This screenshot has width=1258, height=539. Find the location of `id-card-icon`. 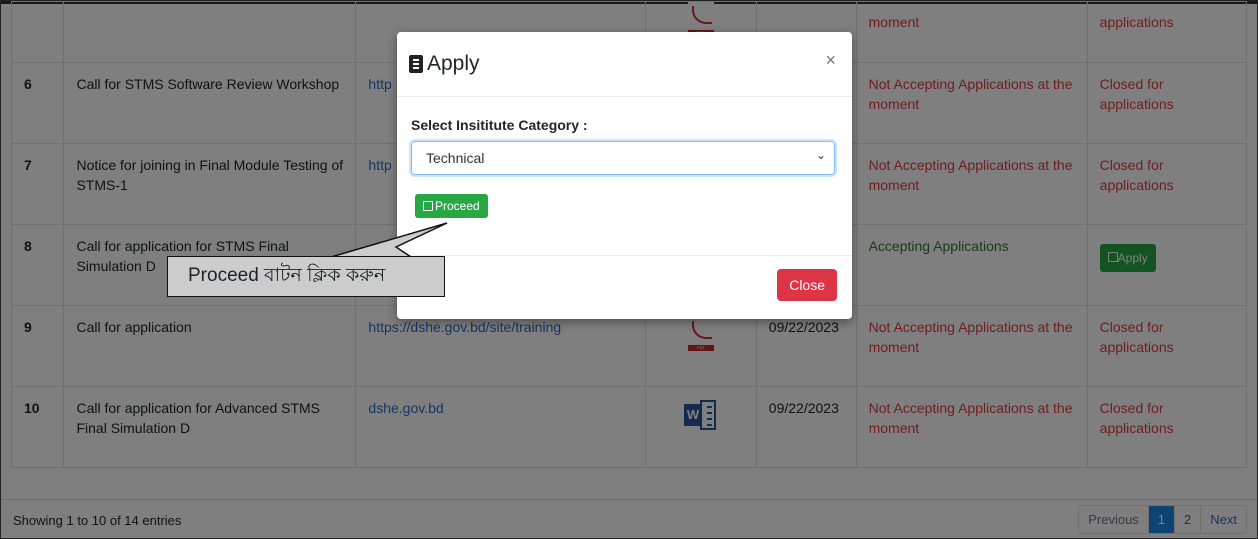

id-card-icon is located at coordinates (416, 64).